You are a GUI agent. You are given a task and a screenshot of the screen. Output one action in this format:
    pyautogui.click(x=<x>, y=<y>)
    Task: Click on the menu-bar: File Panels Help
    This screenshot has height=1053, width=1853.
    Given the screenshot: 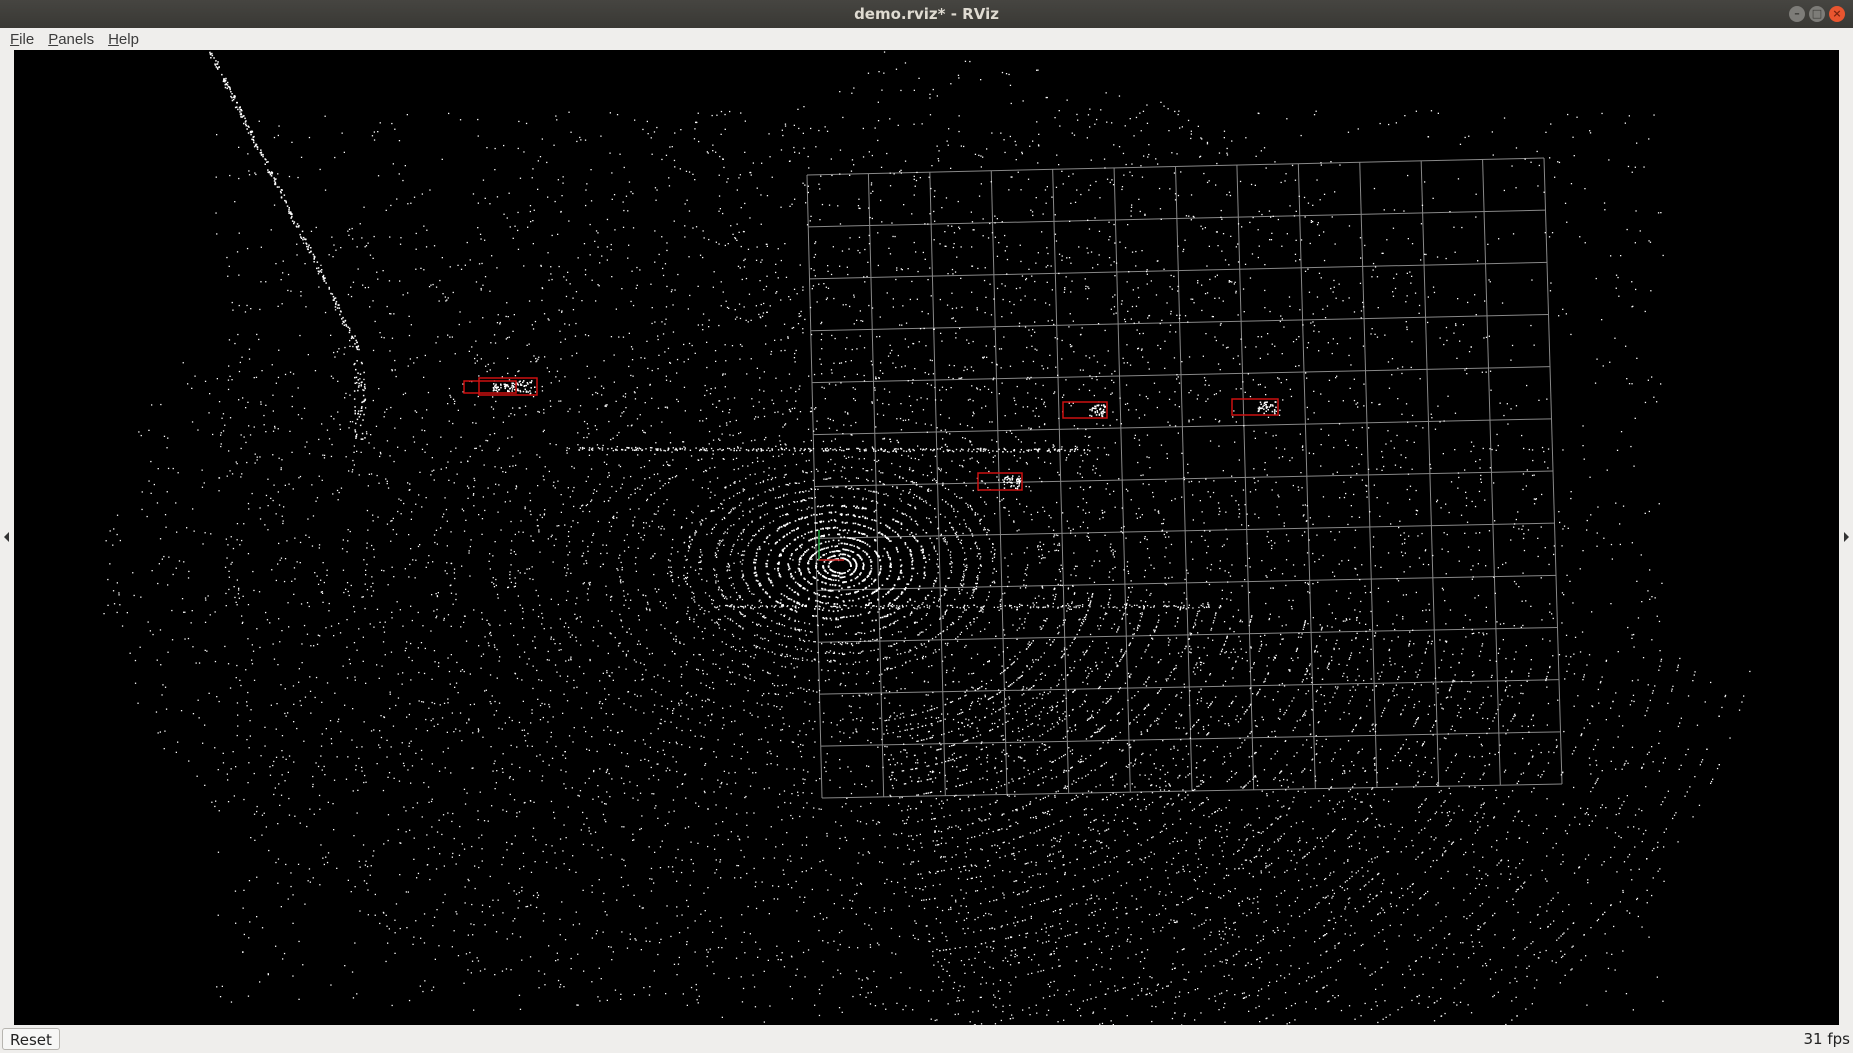 What is the action you would take?
    pyautogui.click(x=926, y=39)
    